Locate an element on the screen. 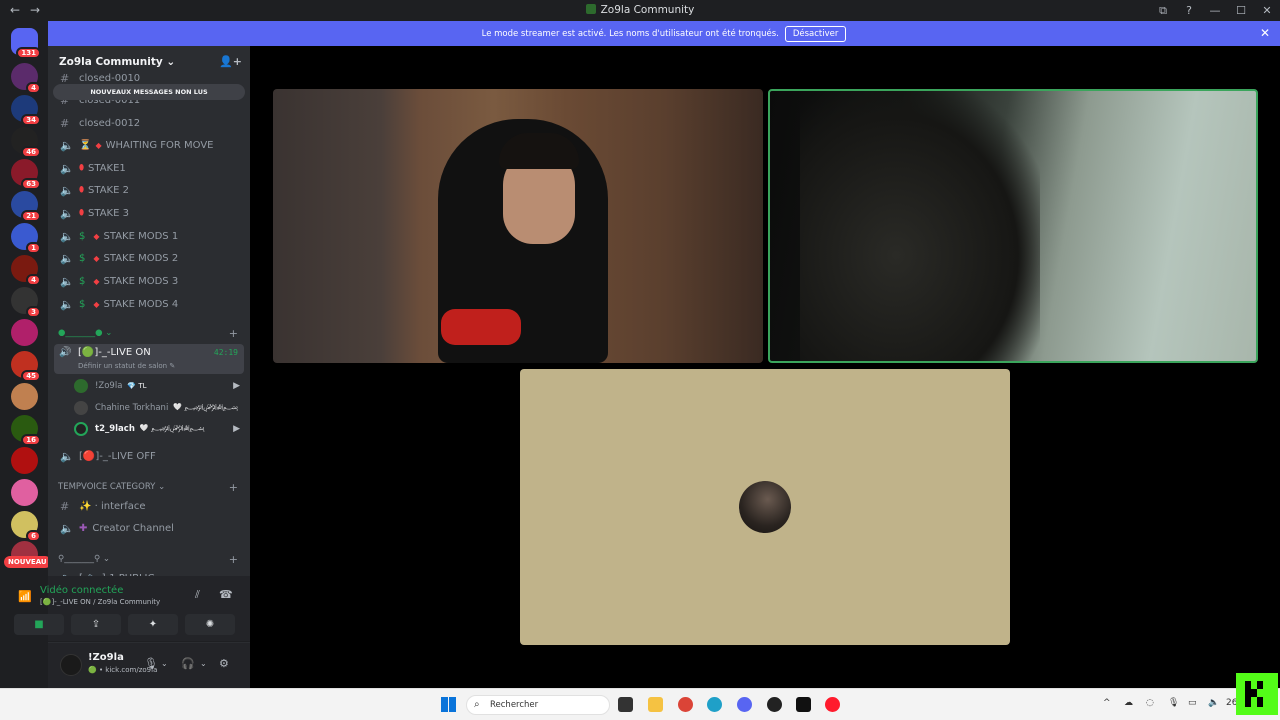  edge-icon is located at coordinates (714, 704).